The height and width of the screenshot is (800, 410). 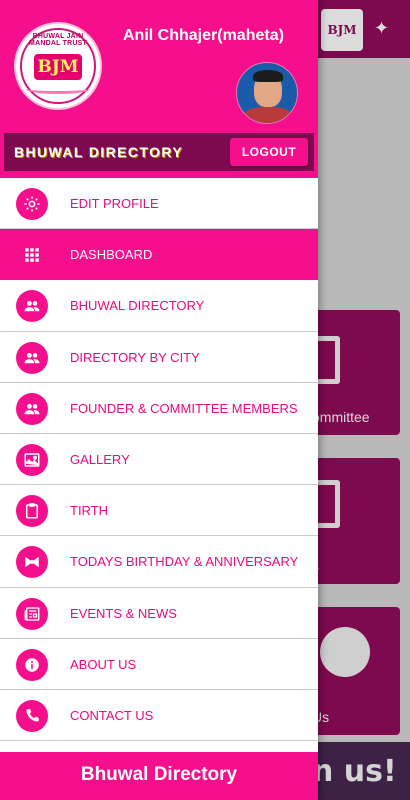 I want to click on directory-title: BHUWAL DIRECTORY, so click(x=99, y=152).